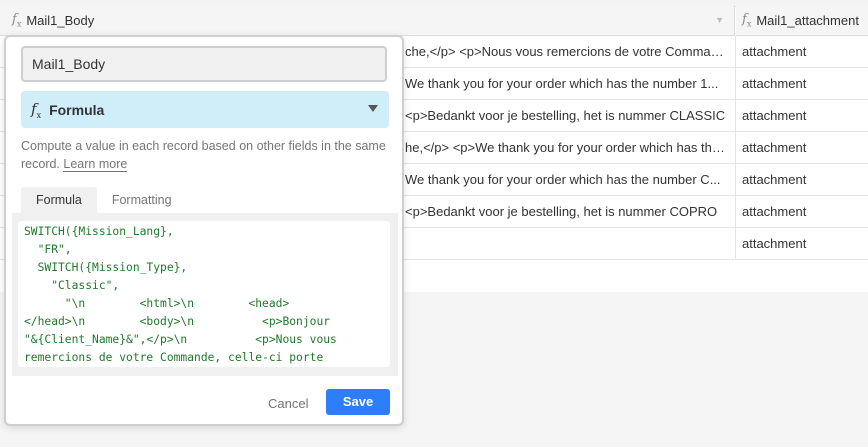 This screenshot has width=868, height=447. Describe the element at coordinates (205, 109) in the screenshot. I see `field-type-dropdown: fx Formula` at that location.